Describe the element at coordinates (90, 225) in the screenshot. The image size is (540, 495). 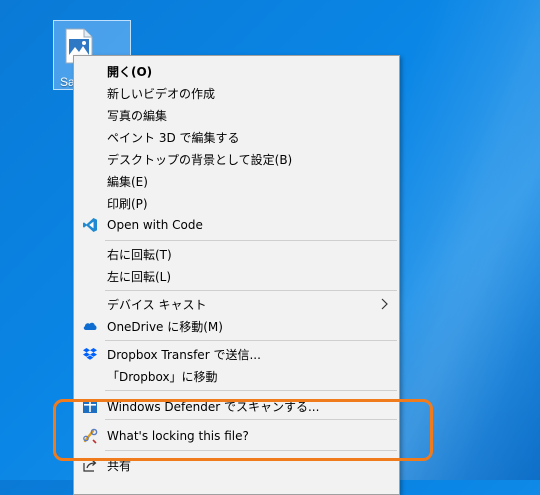
I see `vscode-icon` at that location.